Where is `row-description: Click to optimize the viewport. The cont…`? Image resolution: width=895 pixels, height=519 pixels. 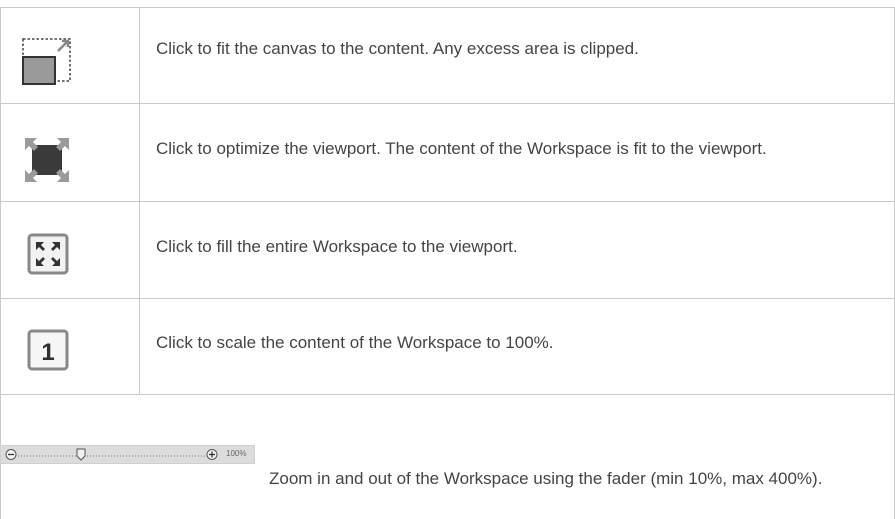
row-description: Click to optimize the viewport. The cont… is located at coordinates (461, 148).